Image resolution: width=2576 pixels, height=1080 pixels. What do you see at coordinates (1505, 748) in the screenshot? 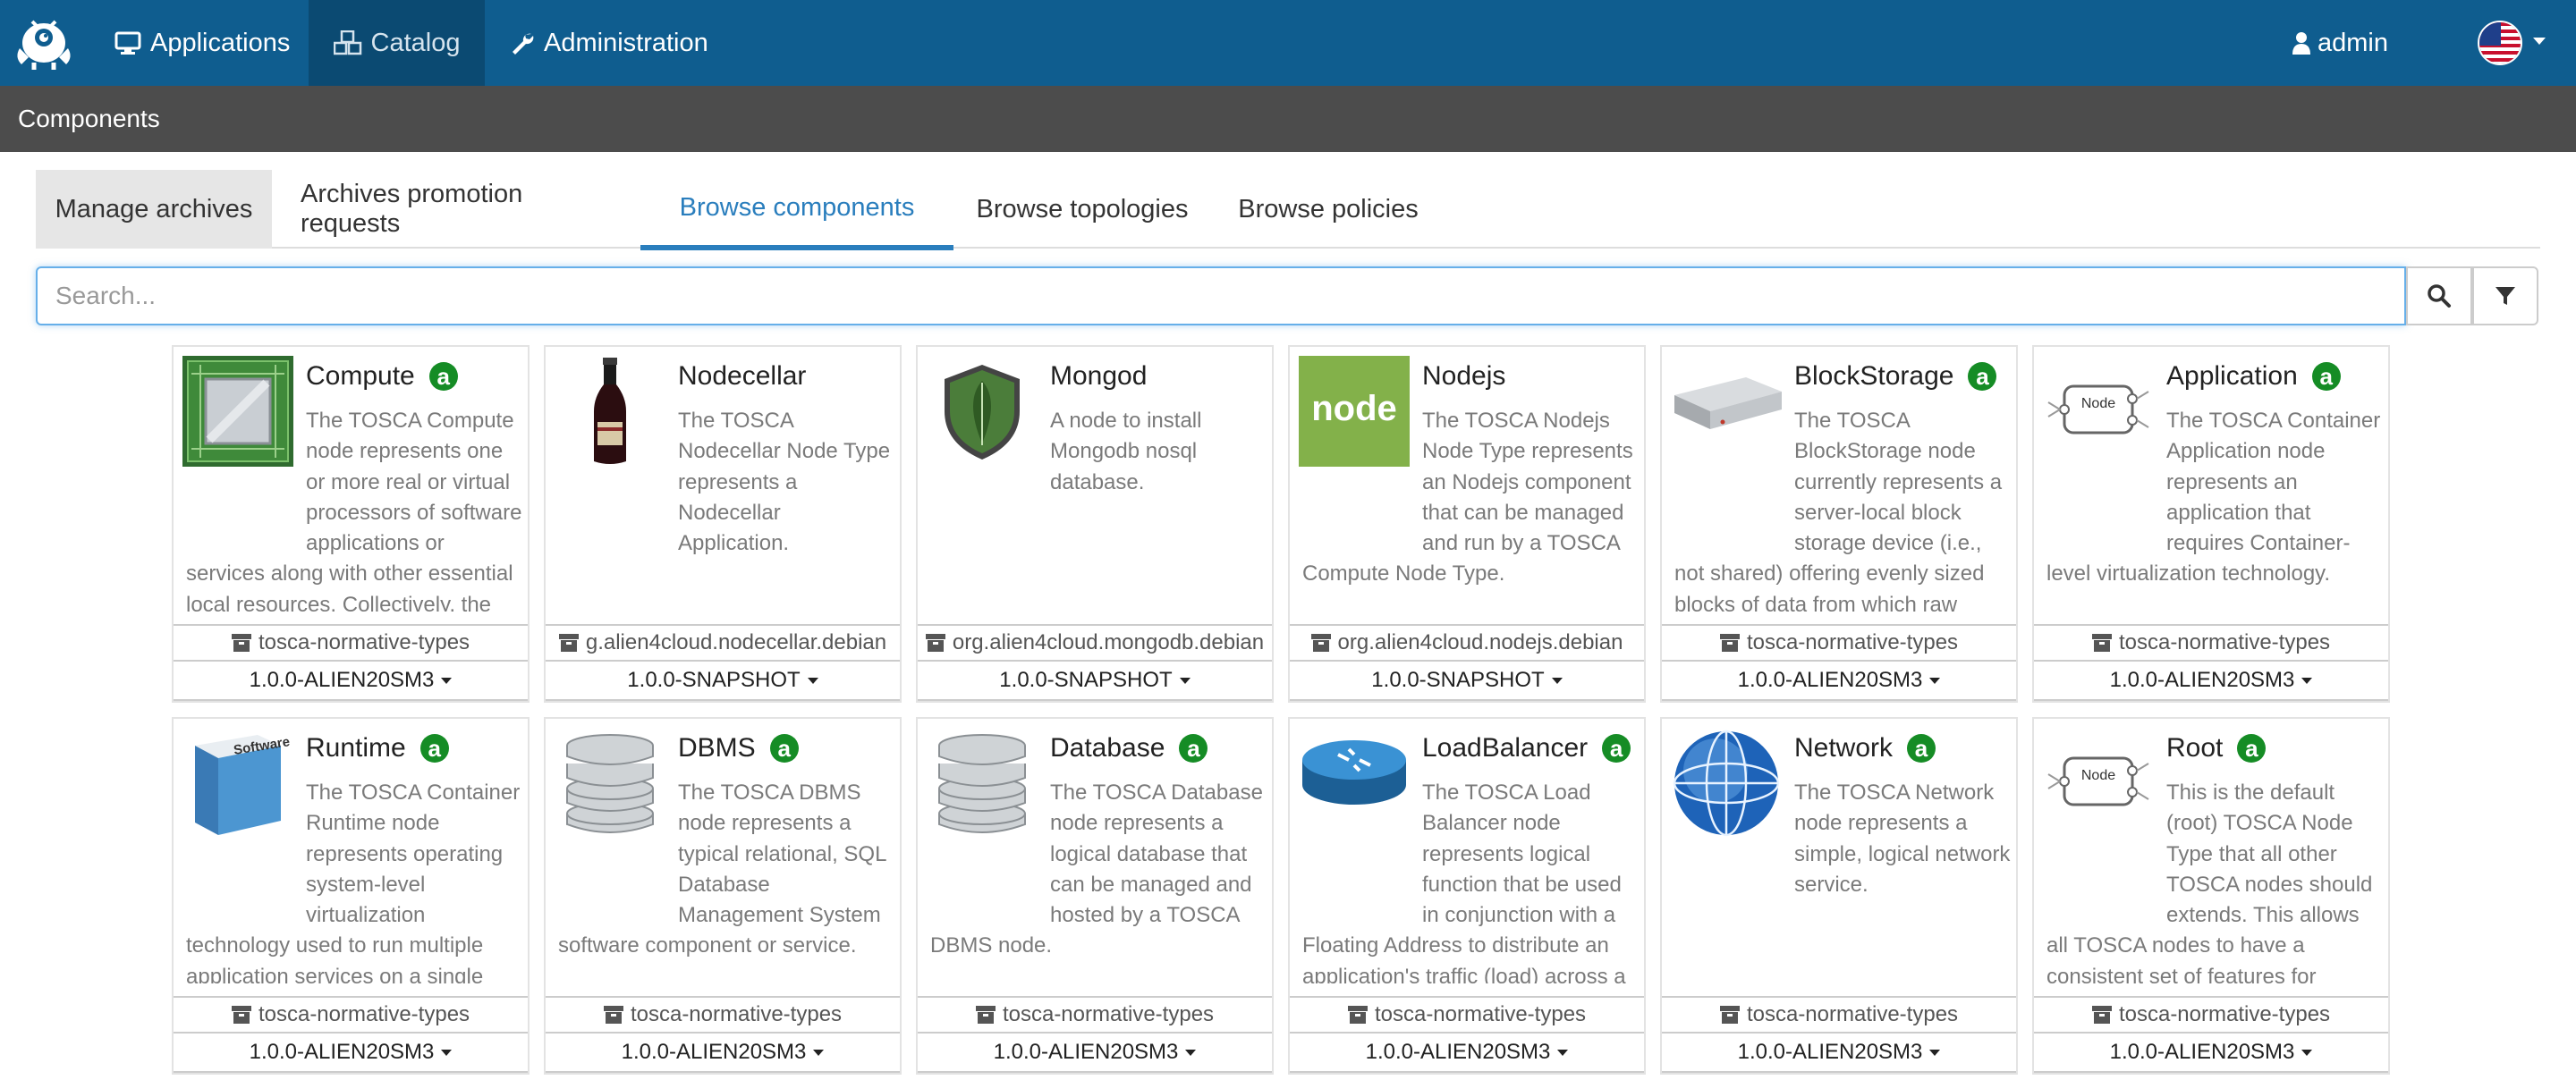
I see `component-name: LoadBalancer` at bounding box center [1505, 748].